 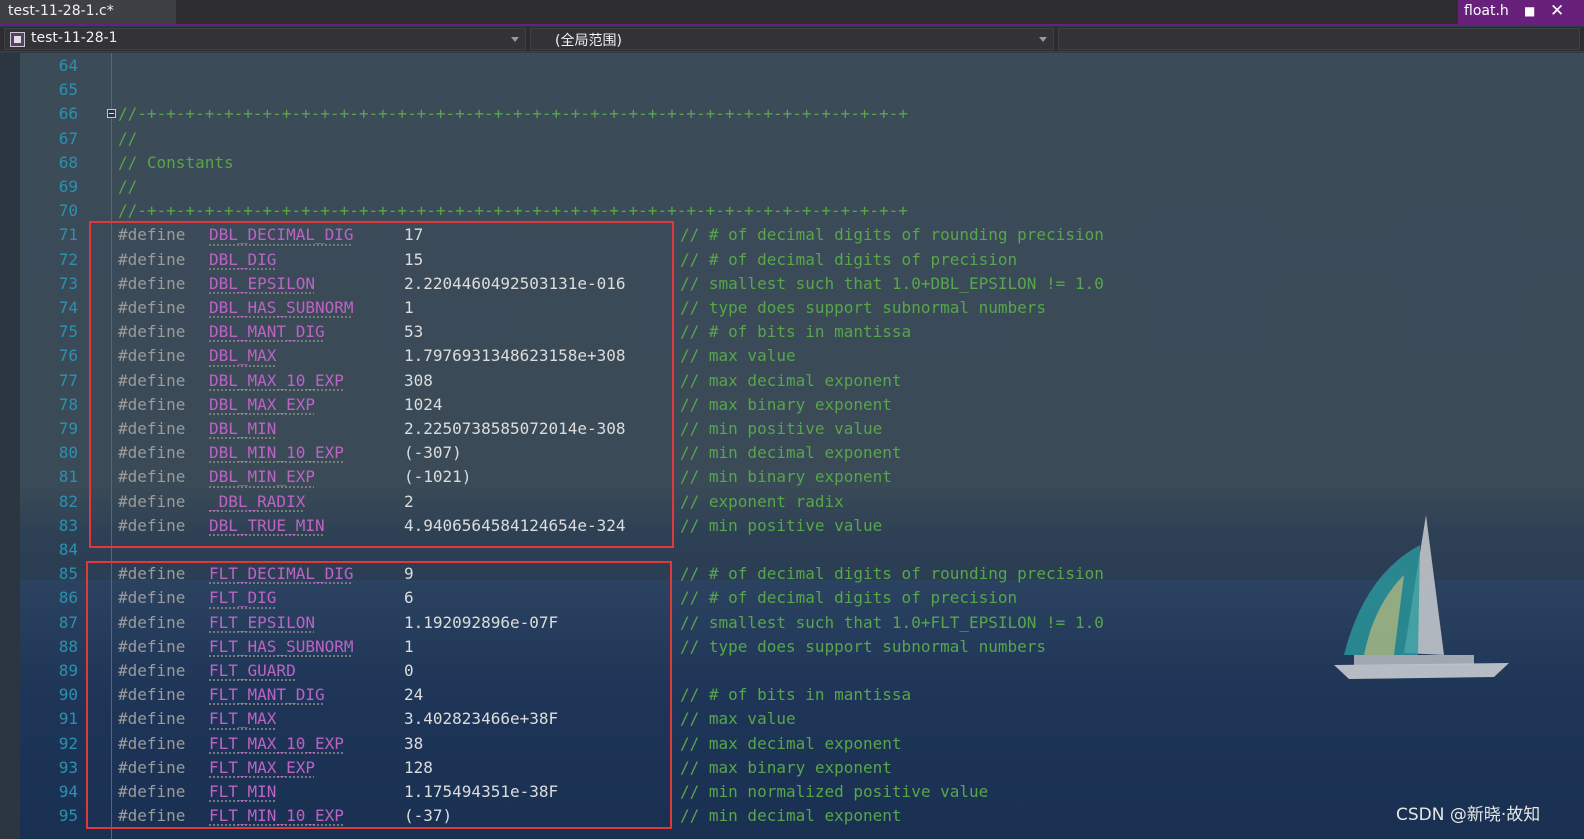 What do you see at coordinates (68, 574) in the screenshot?
I see `line-number: 85` at bounding box center [68, 574].